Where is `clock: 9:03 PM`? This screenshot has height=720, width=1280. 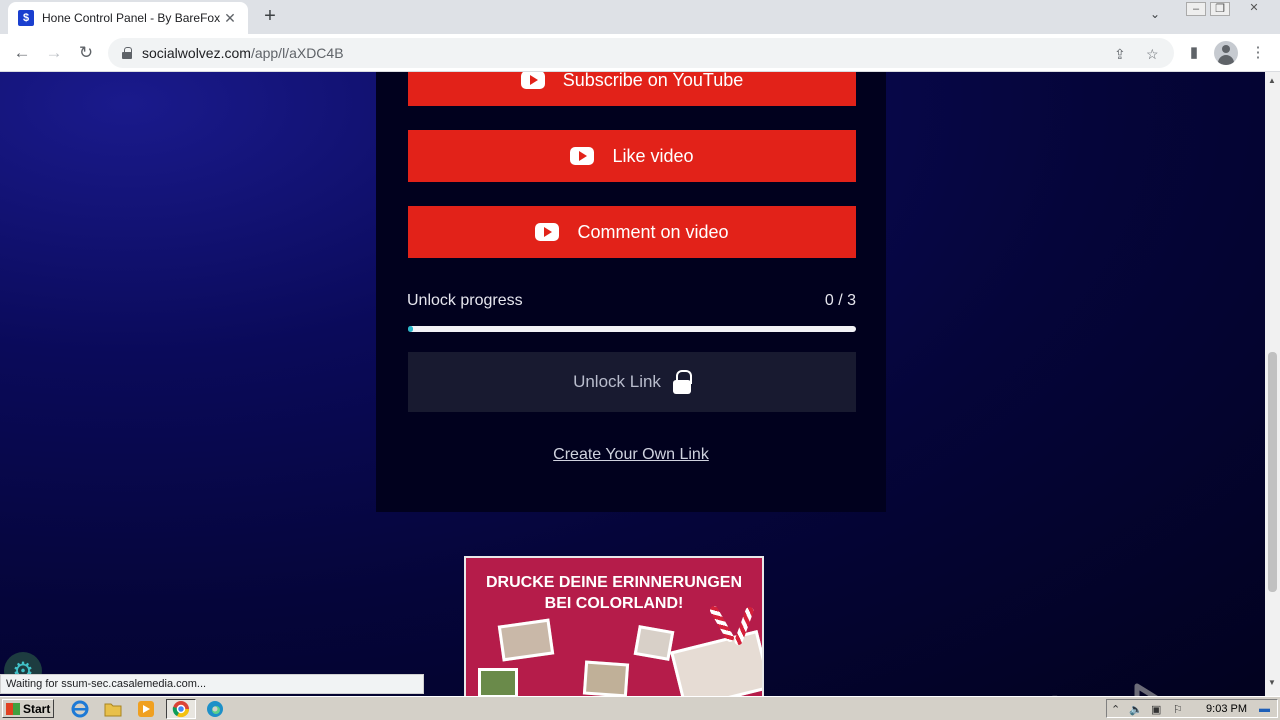 clock: 9:03 PM is located at coordinates (1226, 709).